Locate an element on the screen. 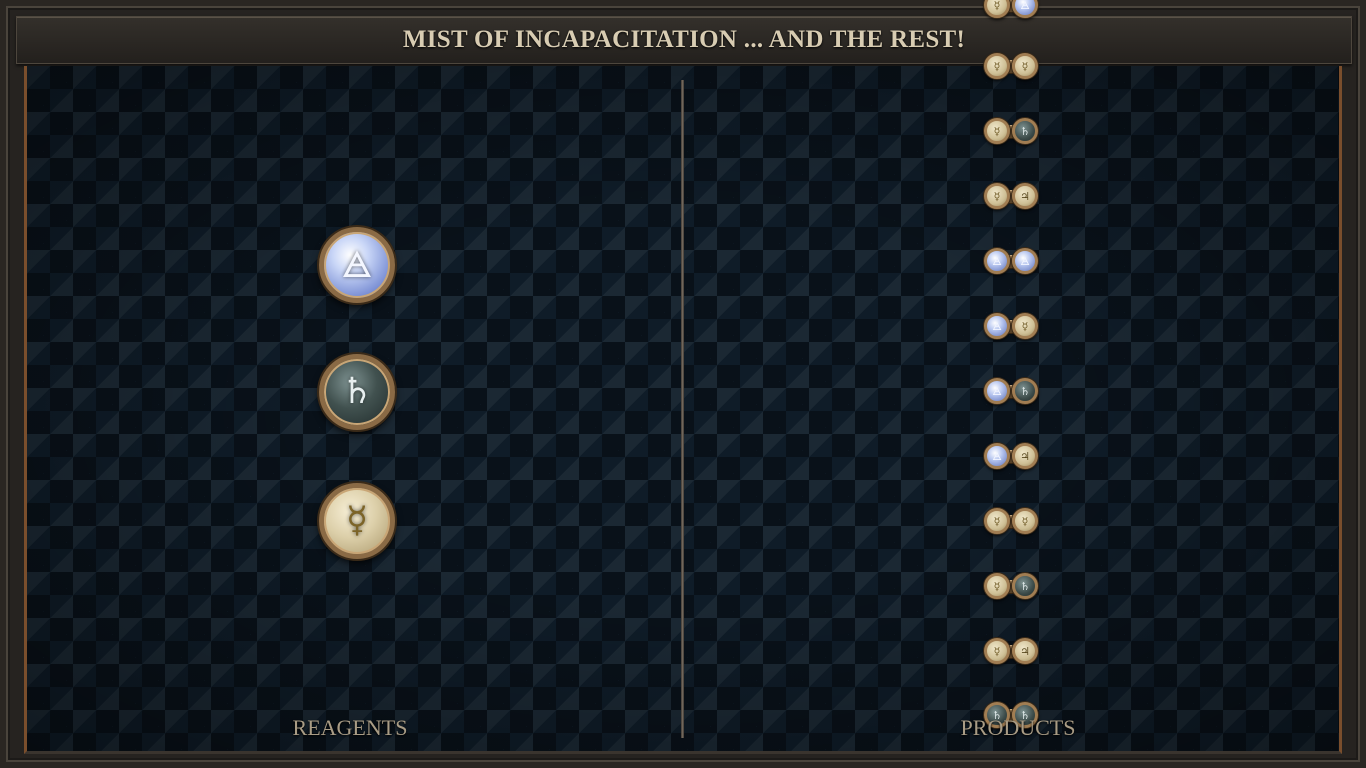 This screenshot has height=768, width=1366. reagent-air-orb: 🜁 is located at coordinates (357, 265).